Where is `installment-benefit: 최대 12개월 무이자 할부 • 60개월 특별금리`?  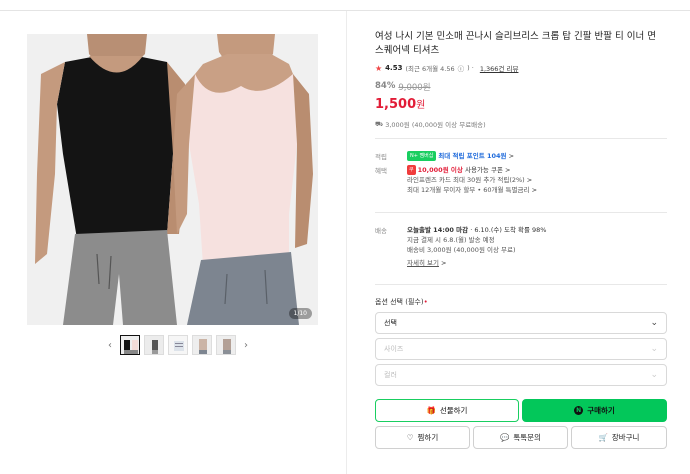 installment-benefit: 최대 12개월 무이자 할부 • 60개월 특별금리 is located at coordinates (468, 190).